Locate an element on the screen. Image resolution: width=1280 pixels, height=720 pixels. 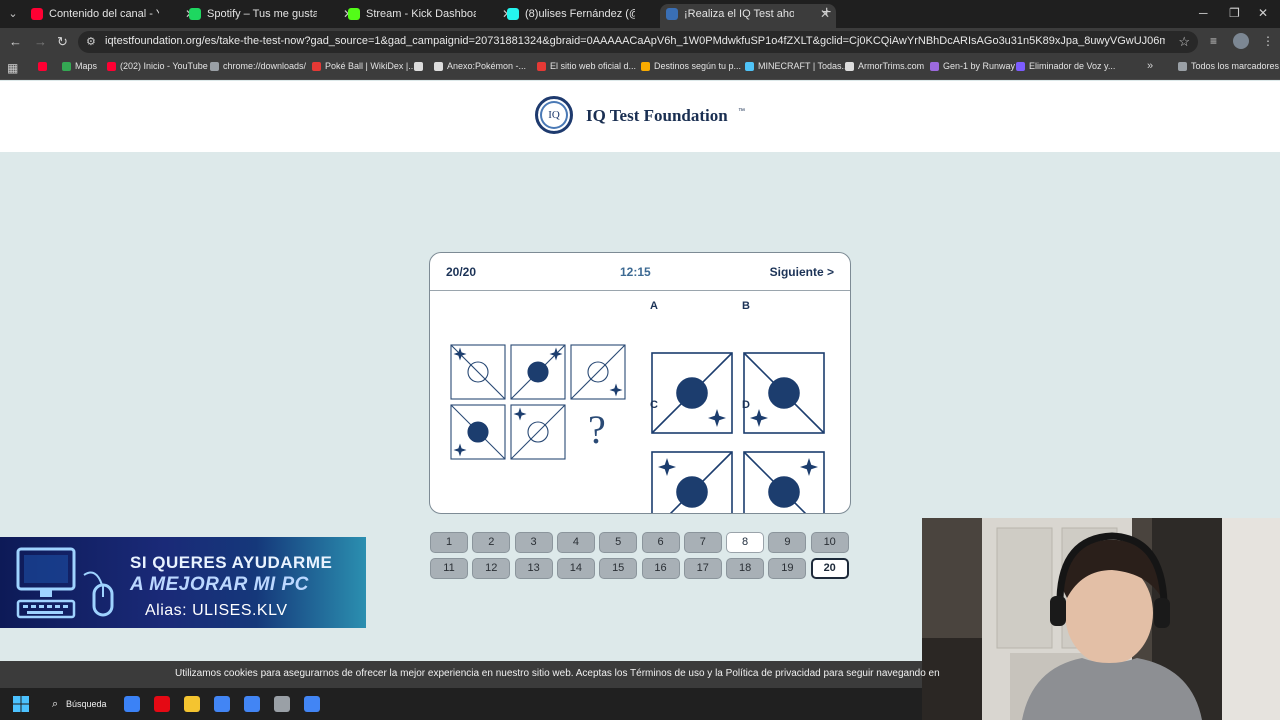
chrome-app-icon is located at coordinates (222, 704).